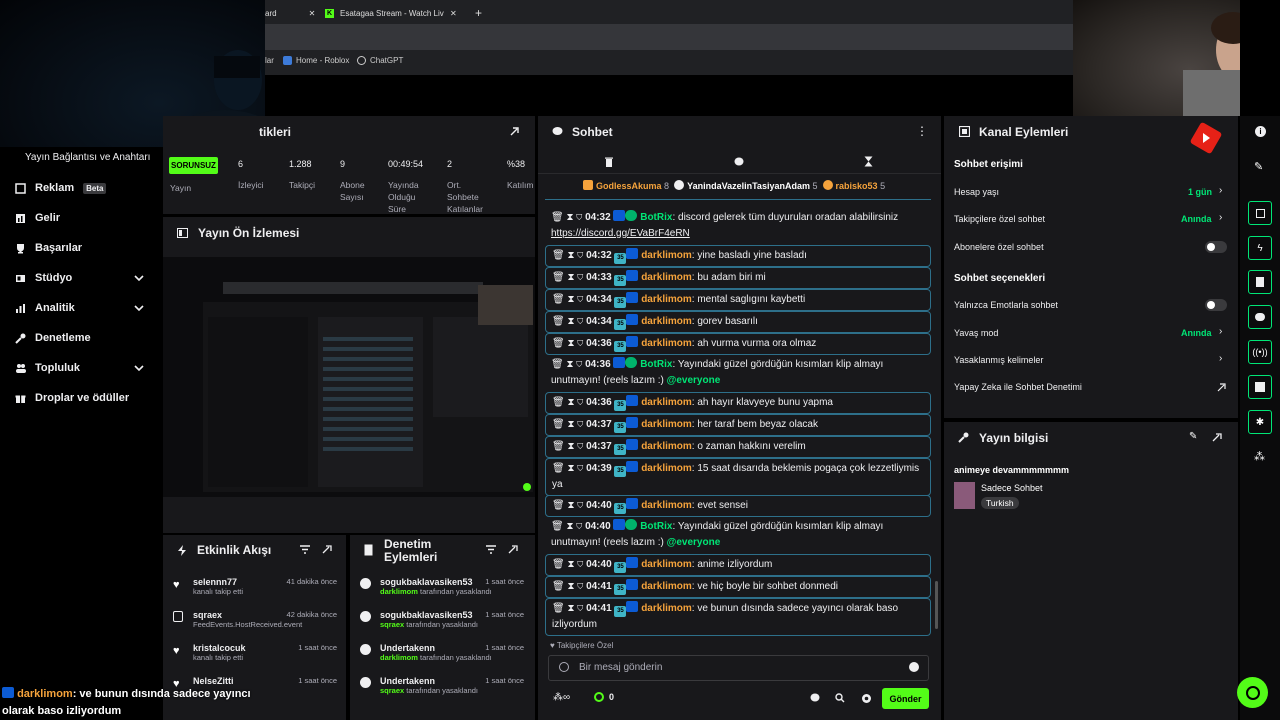 The height and width of the screenshot is (720, 1280). Describe the element at coordinates (840, 698) in the screenshot. I see `search-icon` at that location.